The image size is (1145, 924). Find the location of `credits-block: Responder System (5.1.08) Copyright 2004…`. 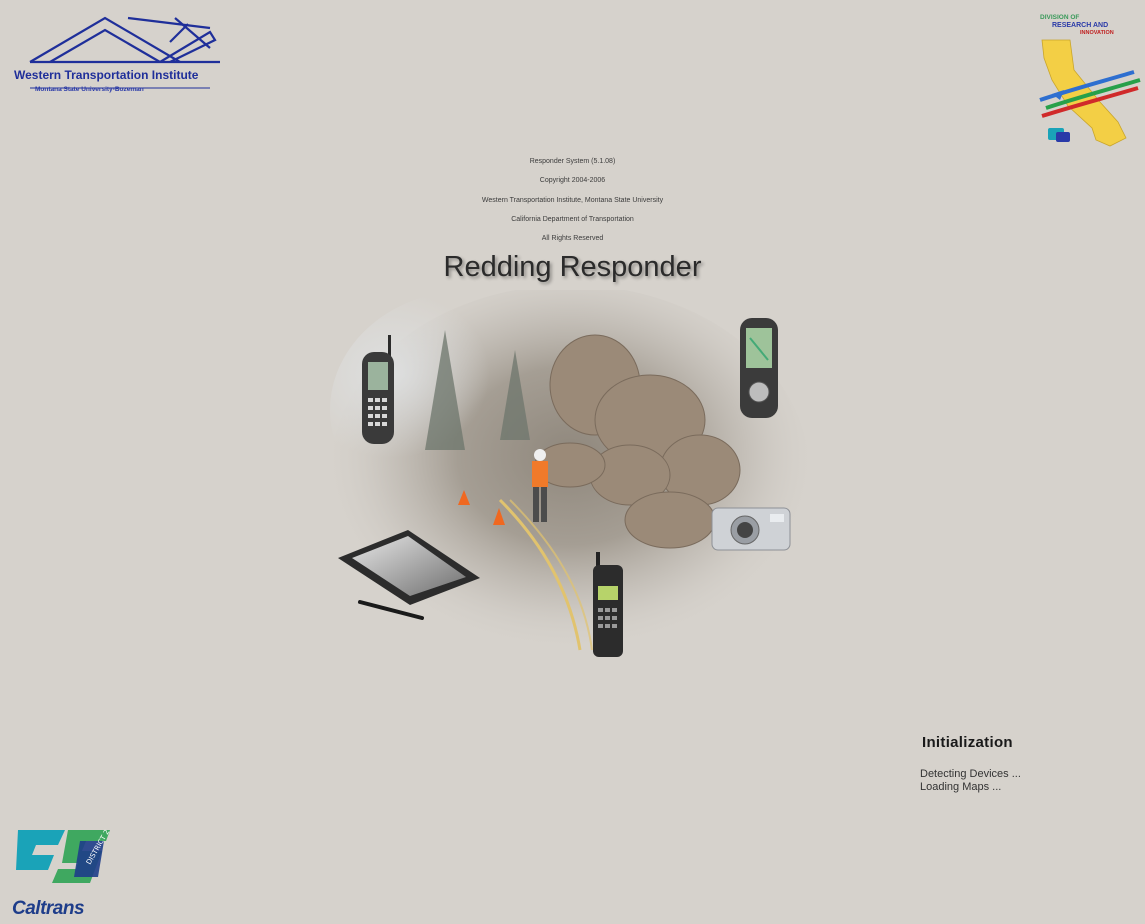

credits-block: Responder System (5.1.08) Copyright 2004… is located at coordinates (572, 200).